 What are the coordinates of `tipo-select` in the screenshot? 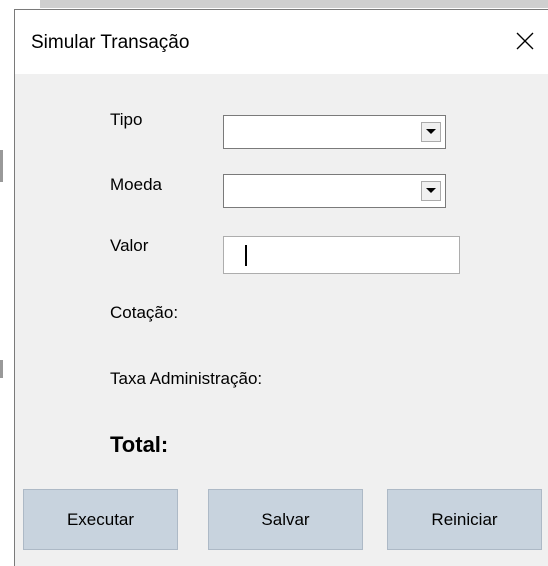 It's located at (334, 132).